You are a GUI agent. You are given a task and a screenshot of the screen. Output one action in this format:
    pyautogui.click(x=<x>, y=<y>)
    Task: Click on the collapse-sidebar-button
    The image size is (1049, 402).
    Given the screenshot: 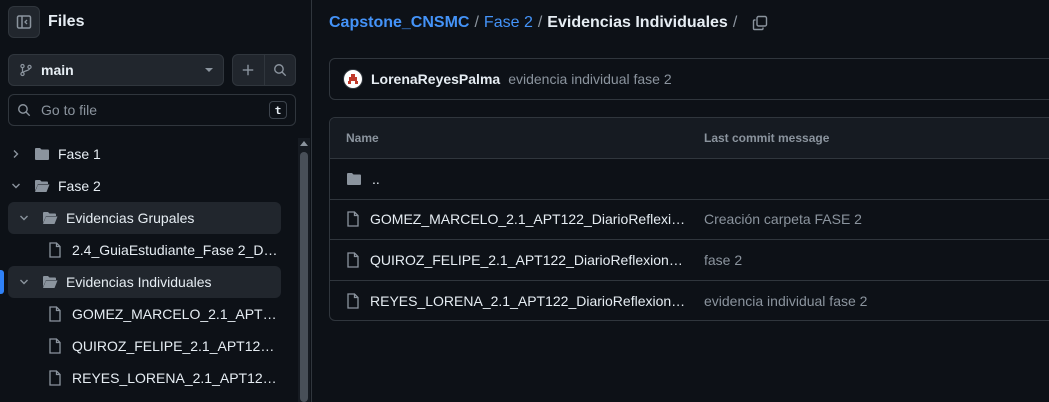 What is the action you would take?
    pyautogui.click(x=24, y=22)
    